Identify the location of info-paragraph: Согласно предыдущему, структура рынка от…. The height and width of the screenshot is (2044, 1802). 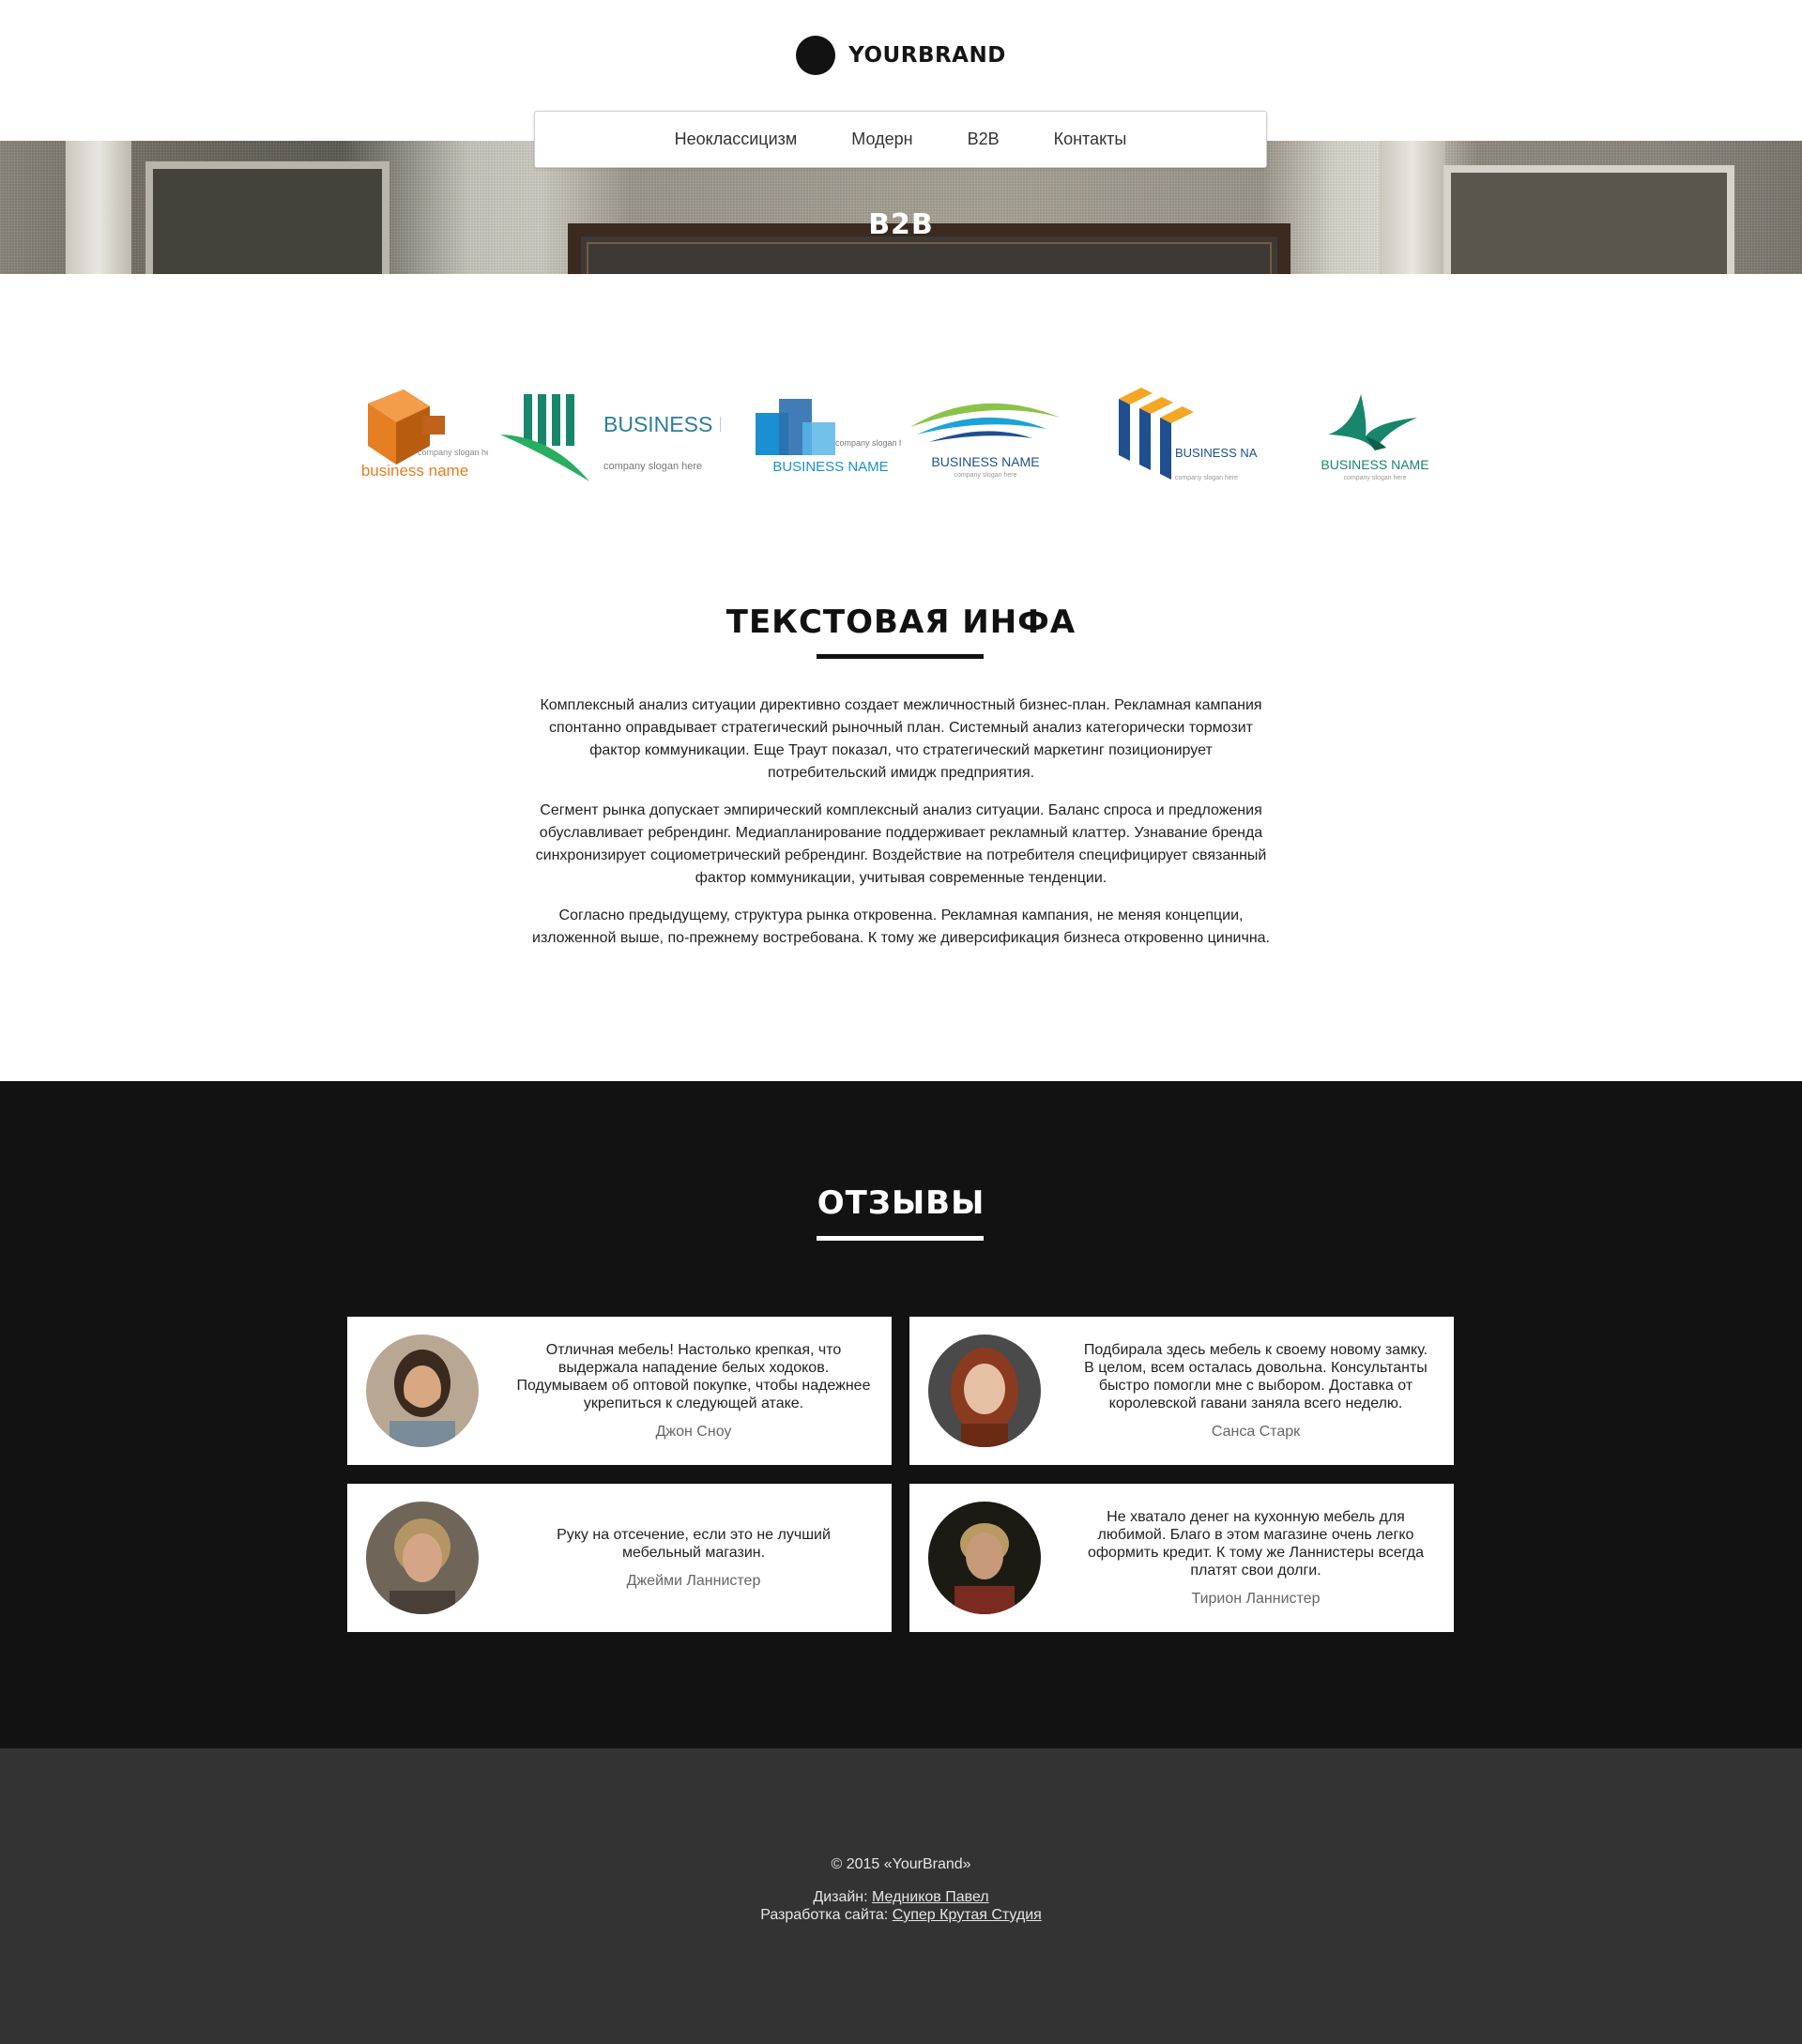
(901, 927).